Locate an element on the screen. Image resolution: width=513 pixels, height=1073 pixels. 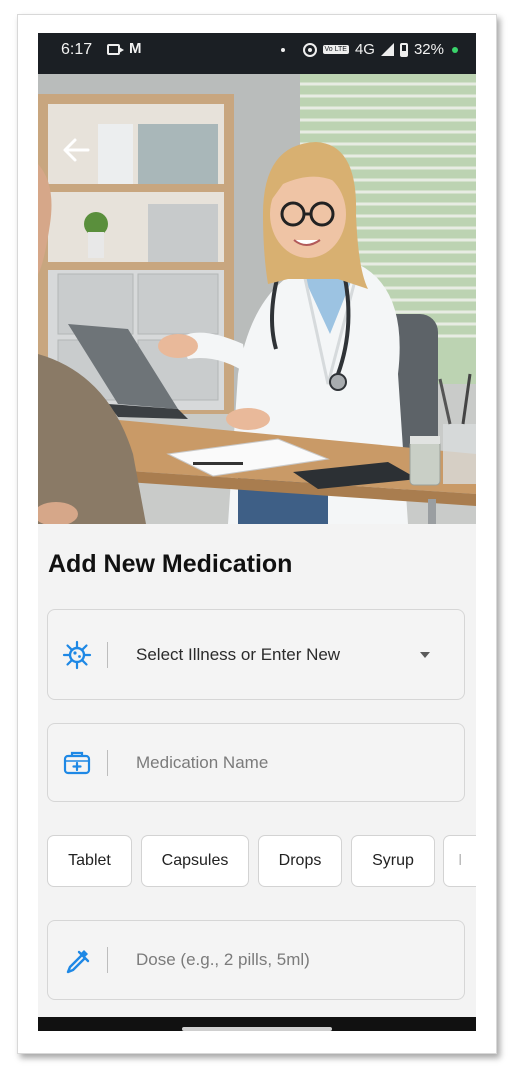
caret-down-icon is located at coordinates (425, 655).